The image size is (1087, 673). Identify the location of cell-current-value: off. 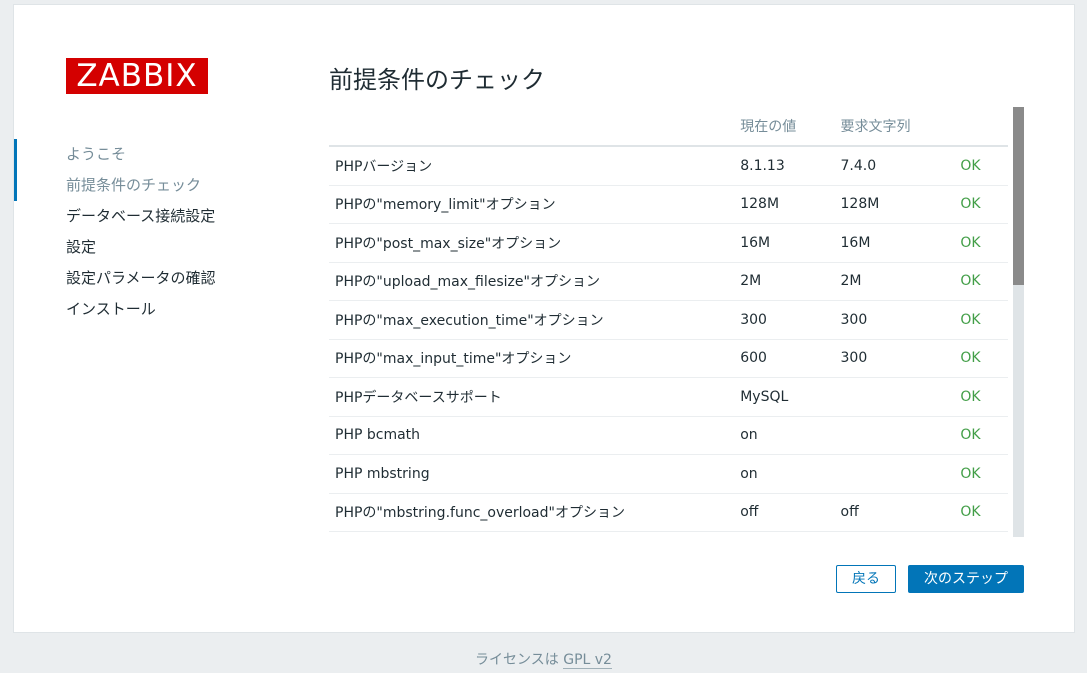
(784, 512).